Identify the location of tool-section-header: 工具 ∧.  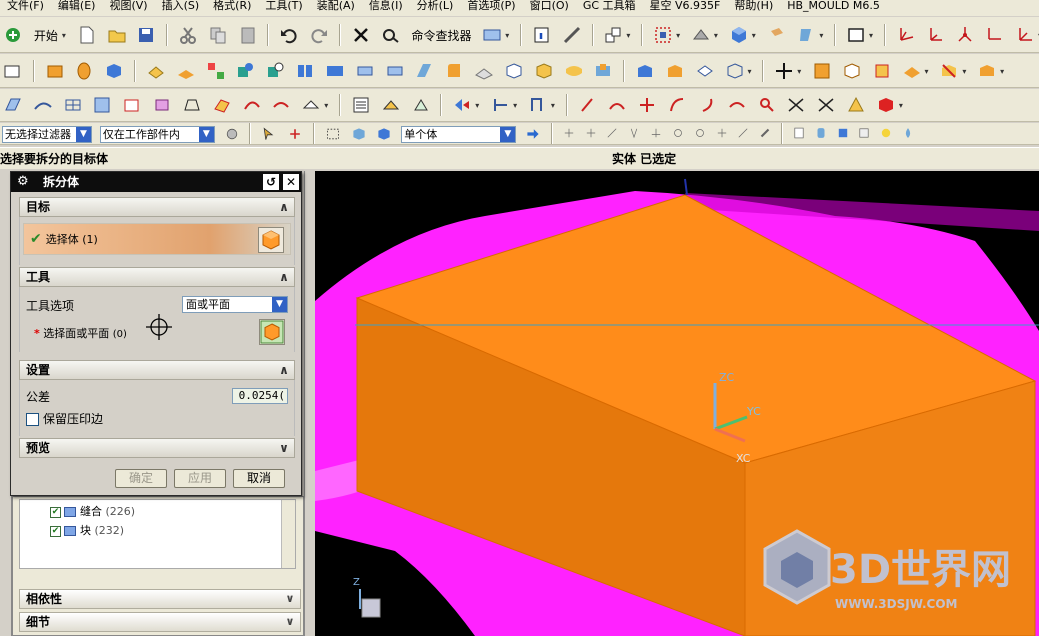
(157, 277).